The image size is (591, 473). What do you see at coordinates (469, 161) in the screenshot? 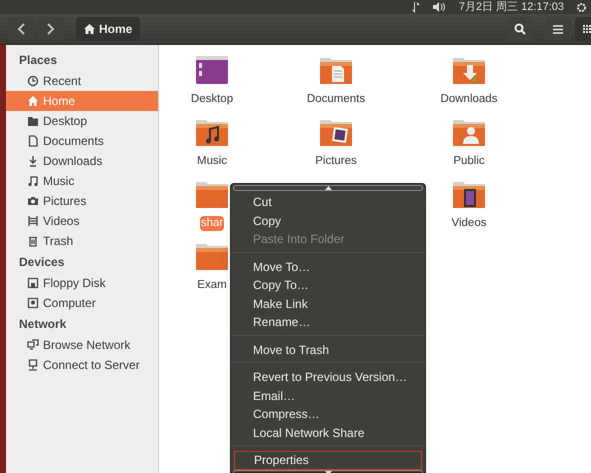
I see `file-label: Public` at bounding box center [469, 161].